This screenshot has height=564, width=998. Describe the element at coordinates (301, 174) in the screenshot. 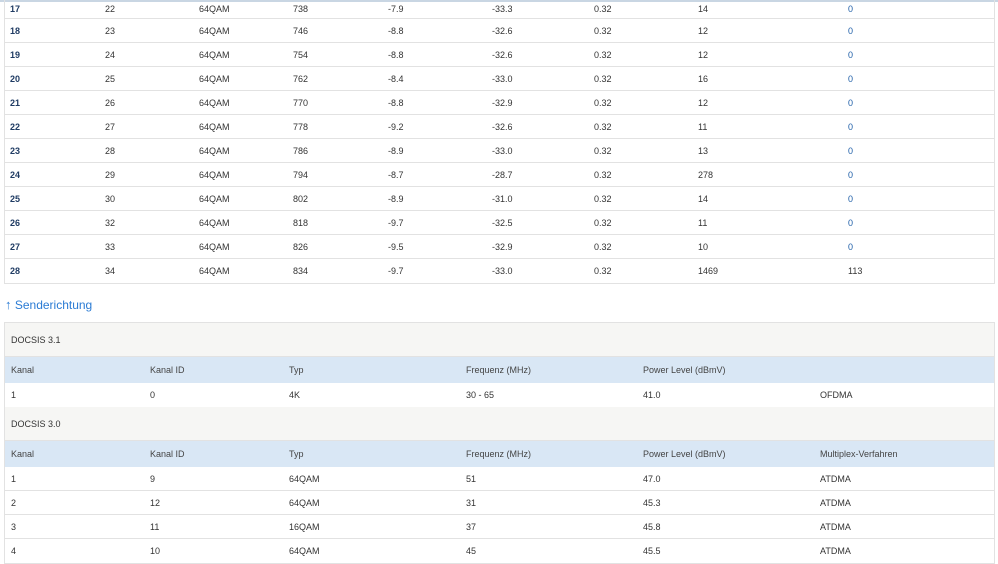

I see `table-cell: 794` at that location.